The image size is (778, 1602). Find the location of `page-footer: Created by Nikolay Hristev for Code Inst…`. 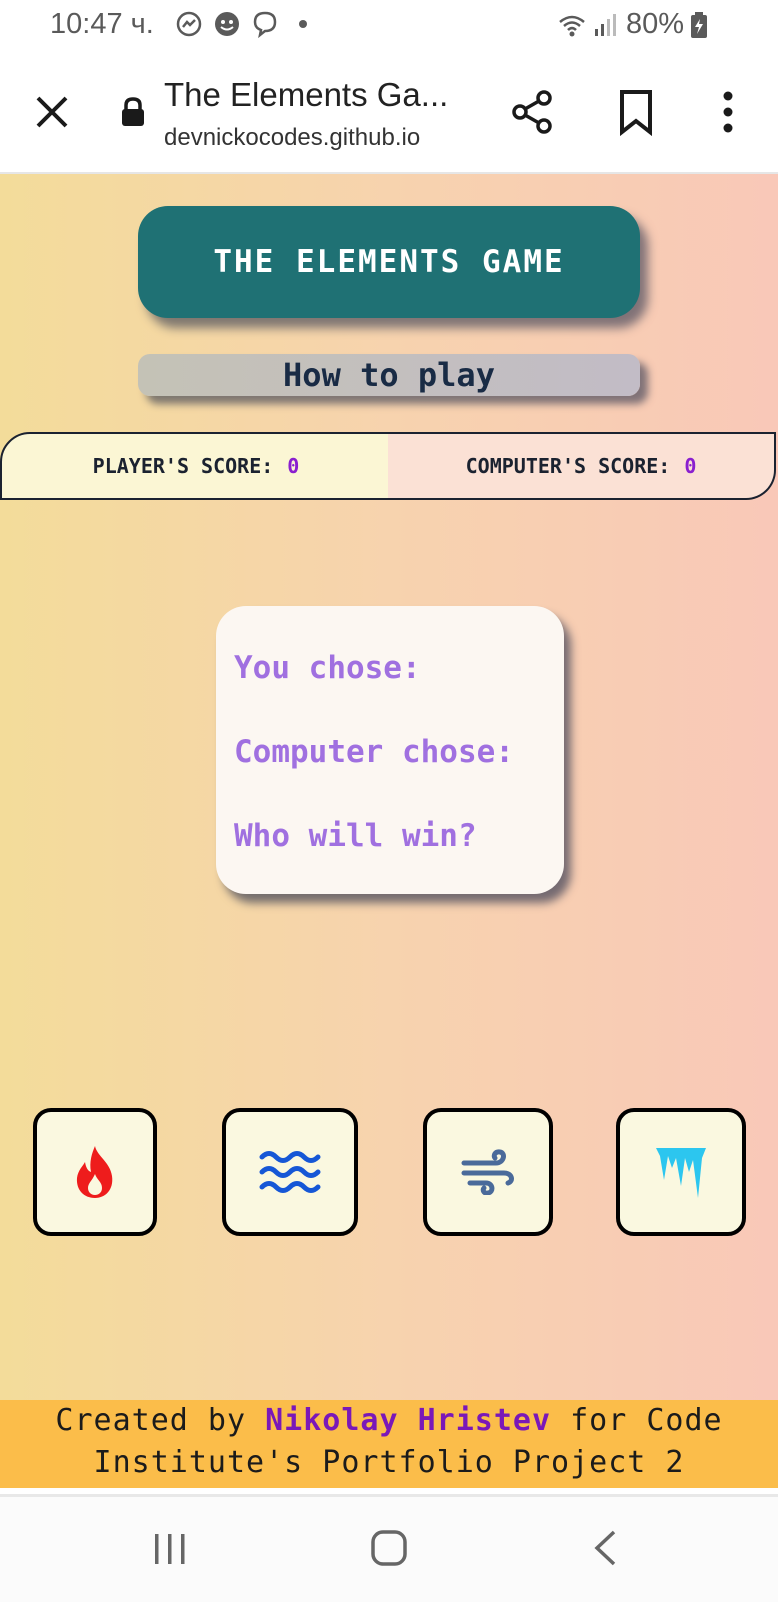

page-footer: Created by Nikolay Hristev for Code Inst… is located at coordinates (389, 1444).